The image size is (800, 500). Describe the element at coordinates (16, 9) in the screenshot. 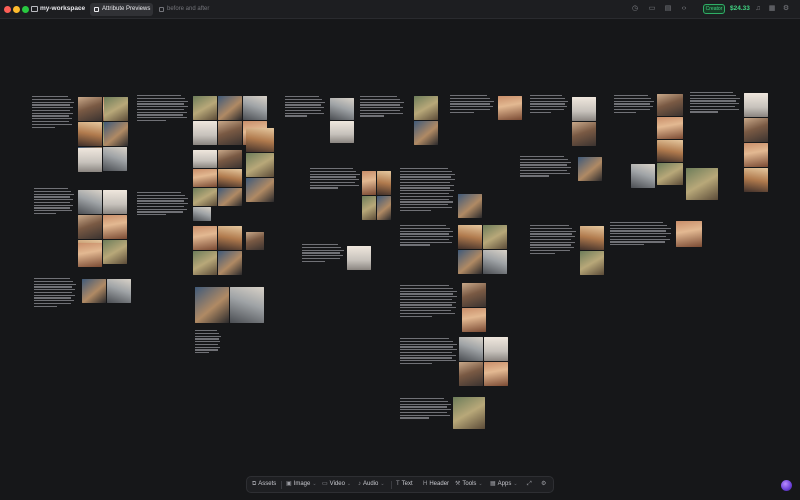

I see `window-minimize-button` at that location.